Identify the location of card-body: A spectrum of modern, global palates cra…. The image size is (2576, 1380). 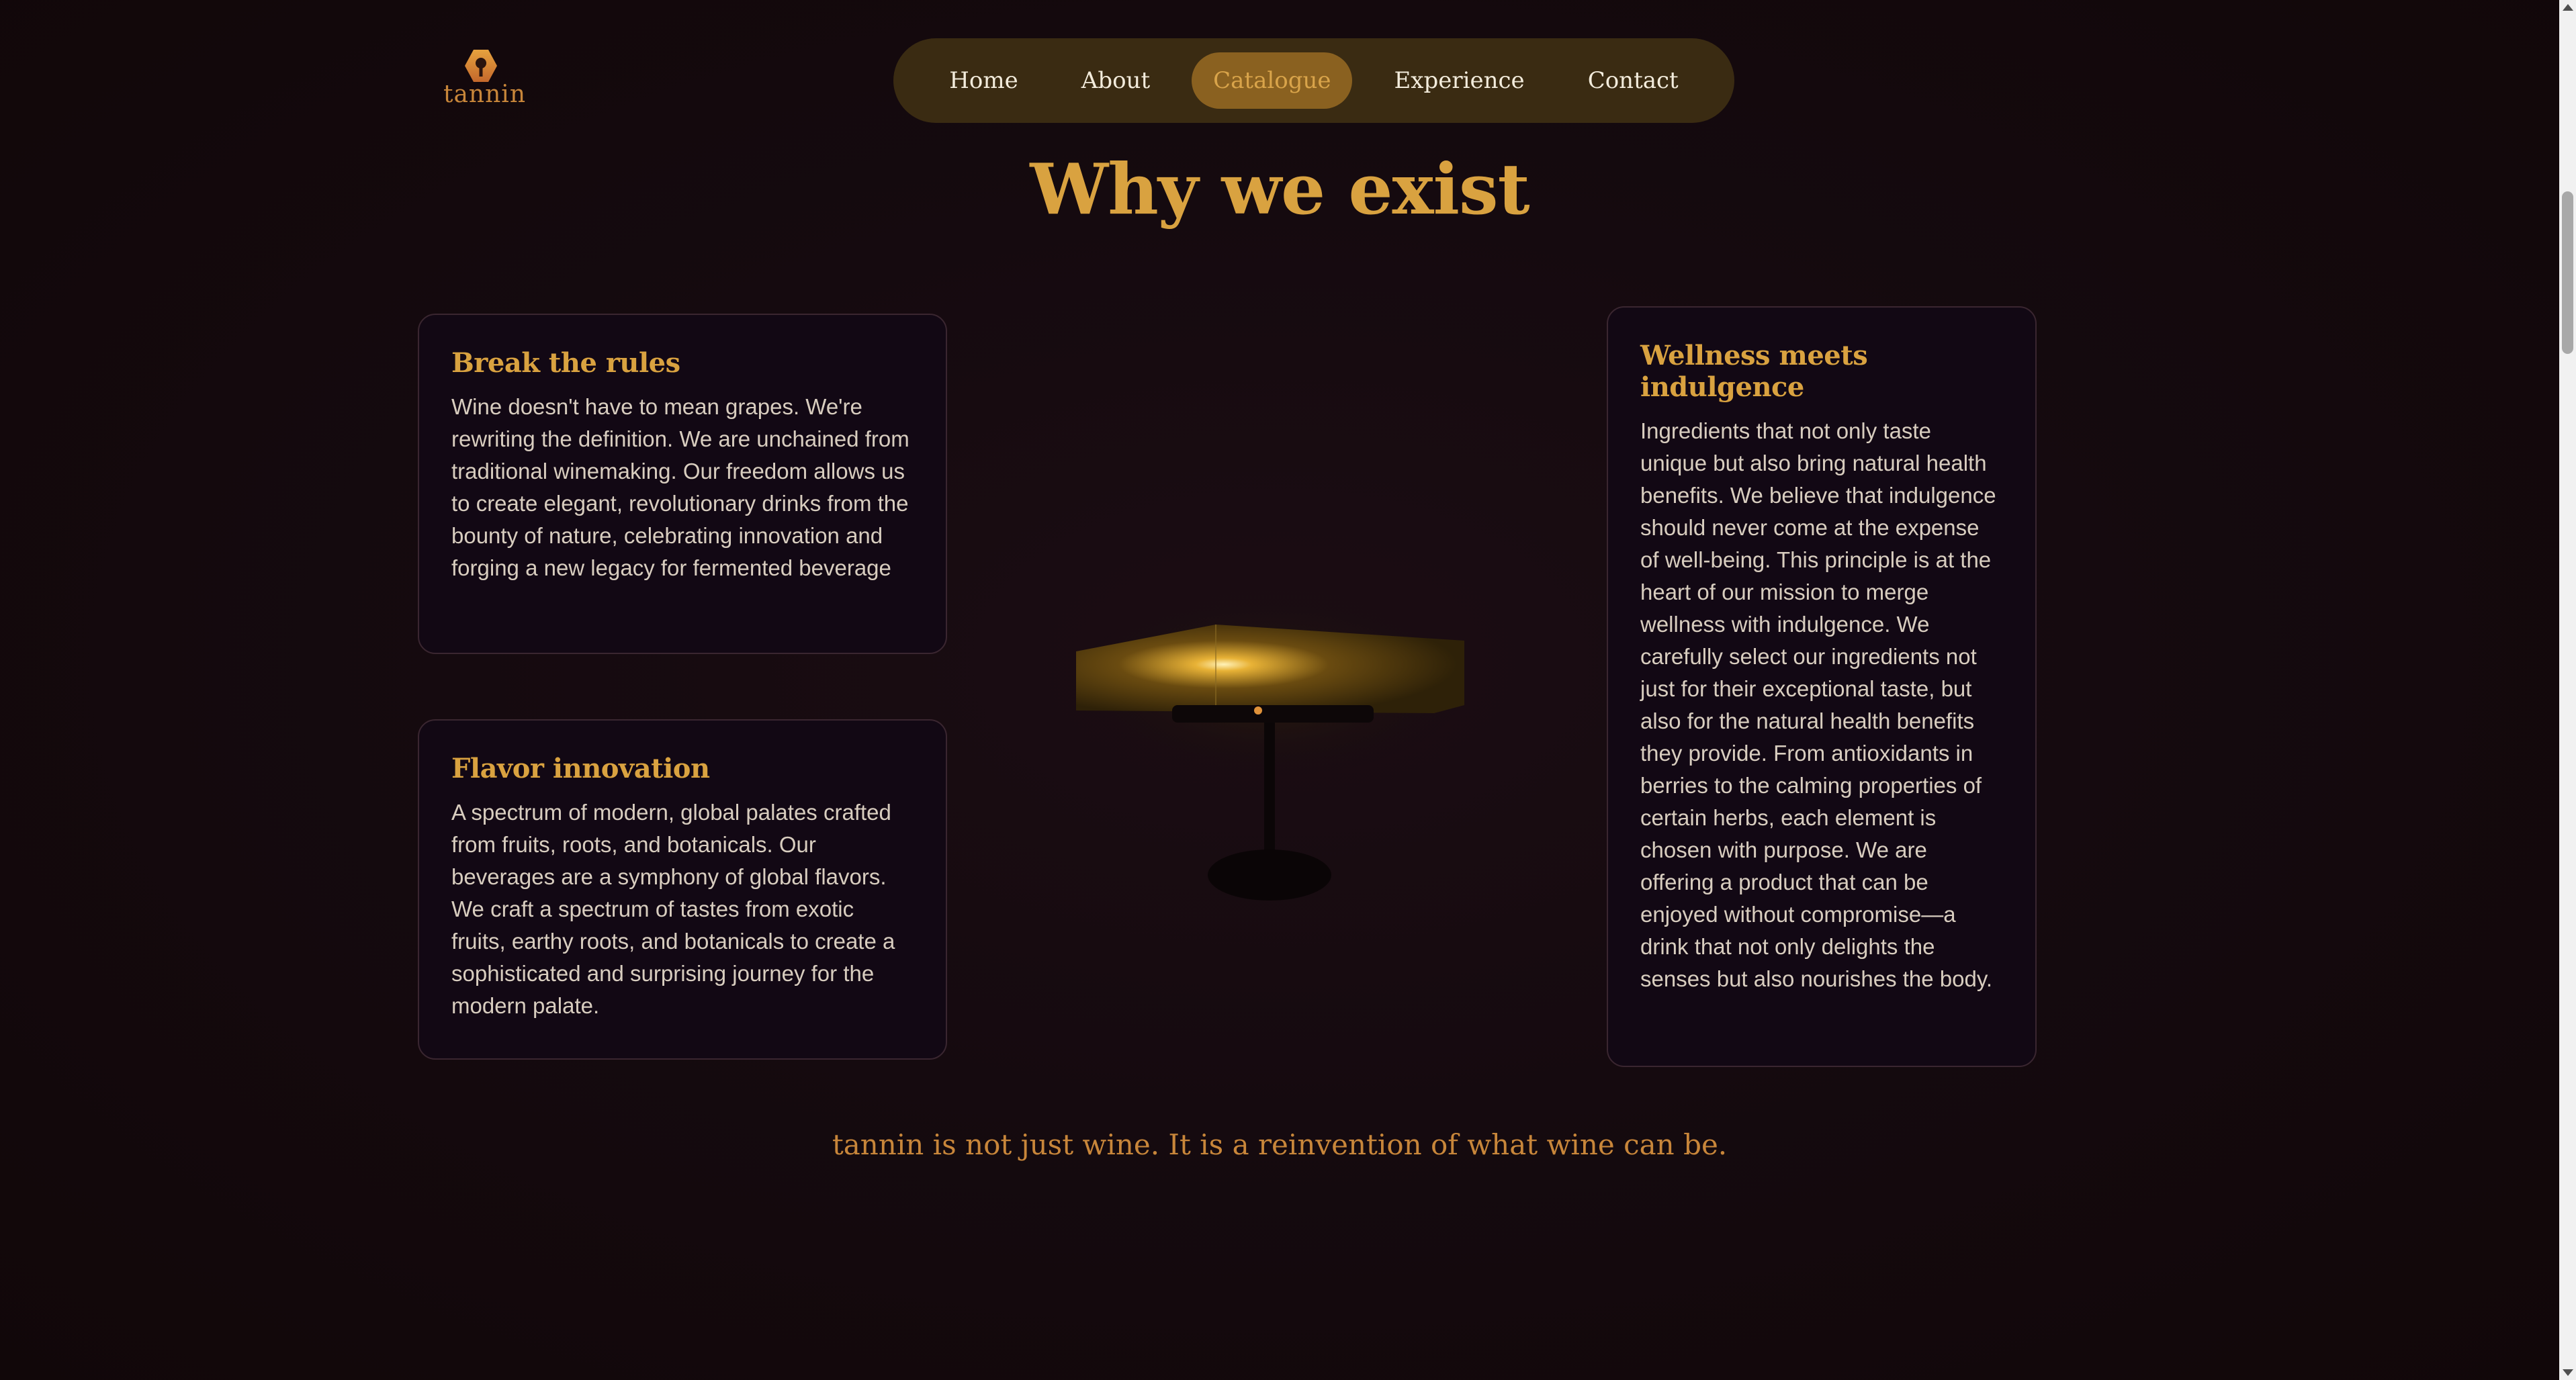
(673, 909).